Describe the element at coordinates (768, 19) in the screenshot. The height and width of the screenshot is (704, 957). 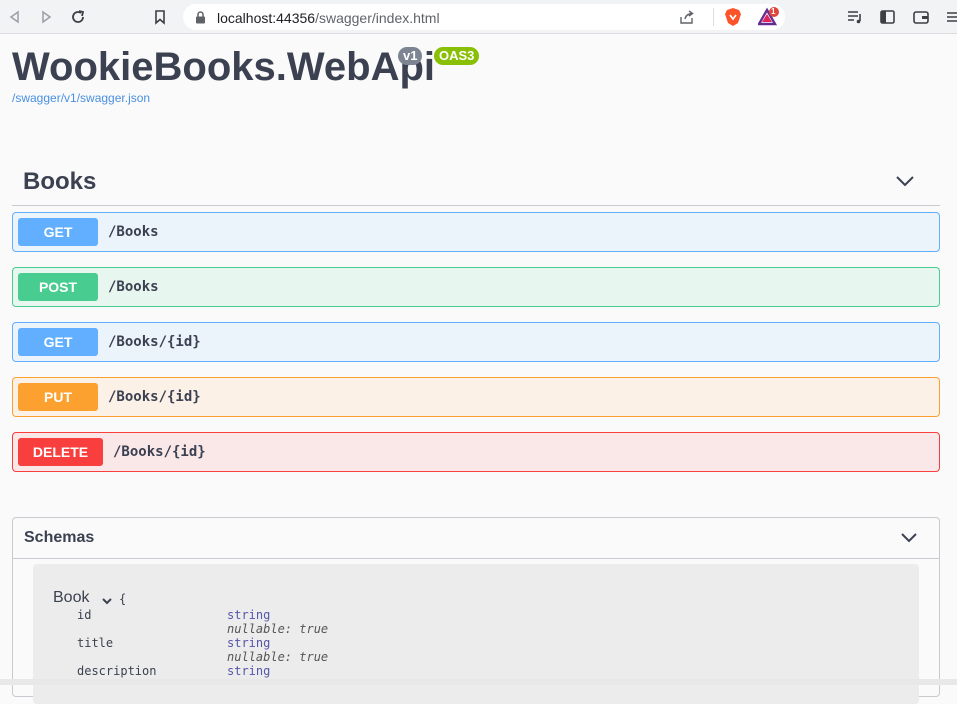
I see `brave-rewards-icon: 1` at that location.